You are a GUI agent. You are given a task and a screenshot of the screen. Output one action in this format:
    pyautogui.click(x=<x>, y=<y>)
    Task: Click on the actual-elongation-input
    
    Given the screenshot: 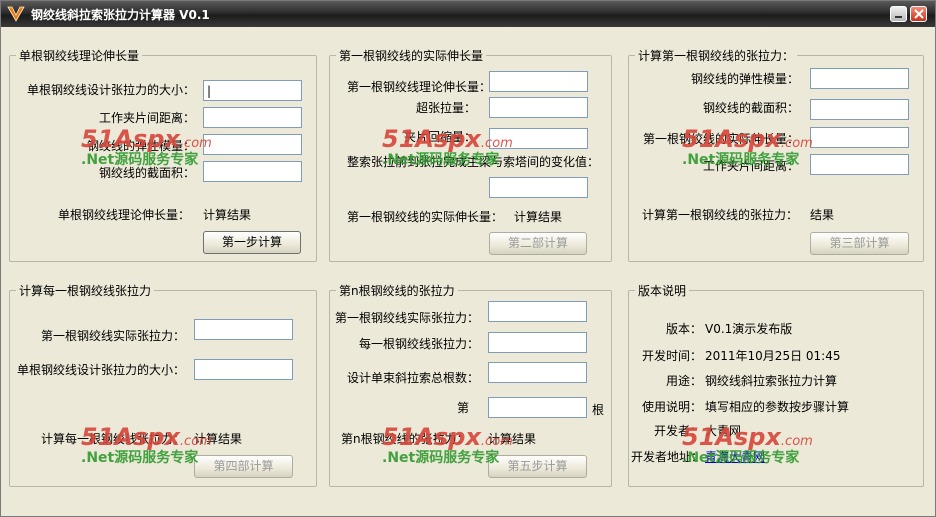 What is the action you would take?
    pyautogui.click(x=859, y=137)
    